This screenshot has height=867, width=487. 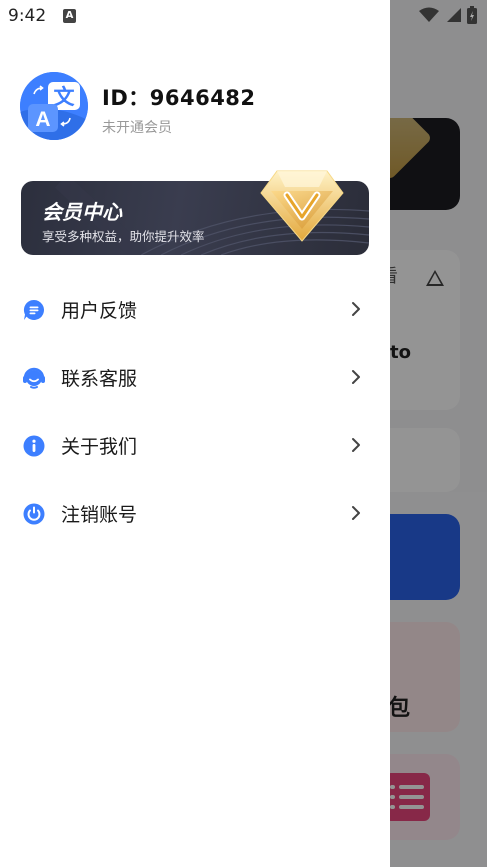 I want to click on battery-icon, so click(x=472, y=15).